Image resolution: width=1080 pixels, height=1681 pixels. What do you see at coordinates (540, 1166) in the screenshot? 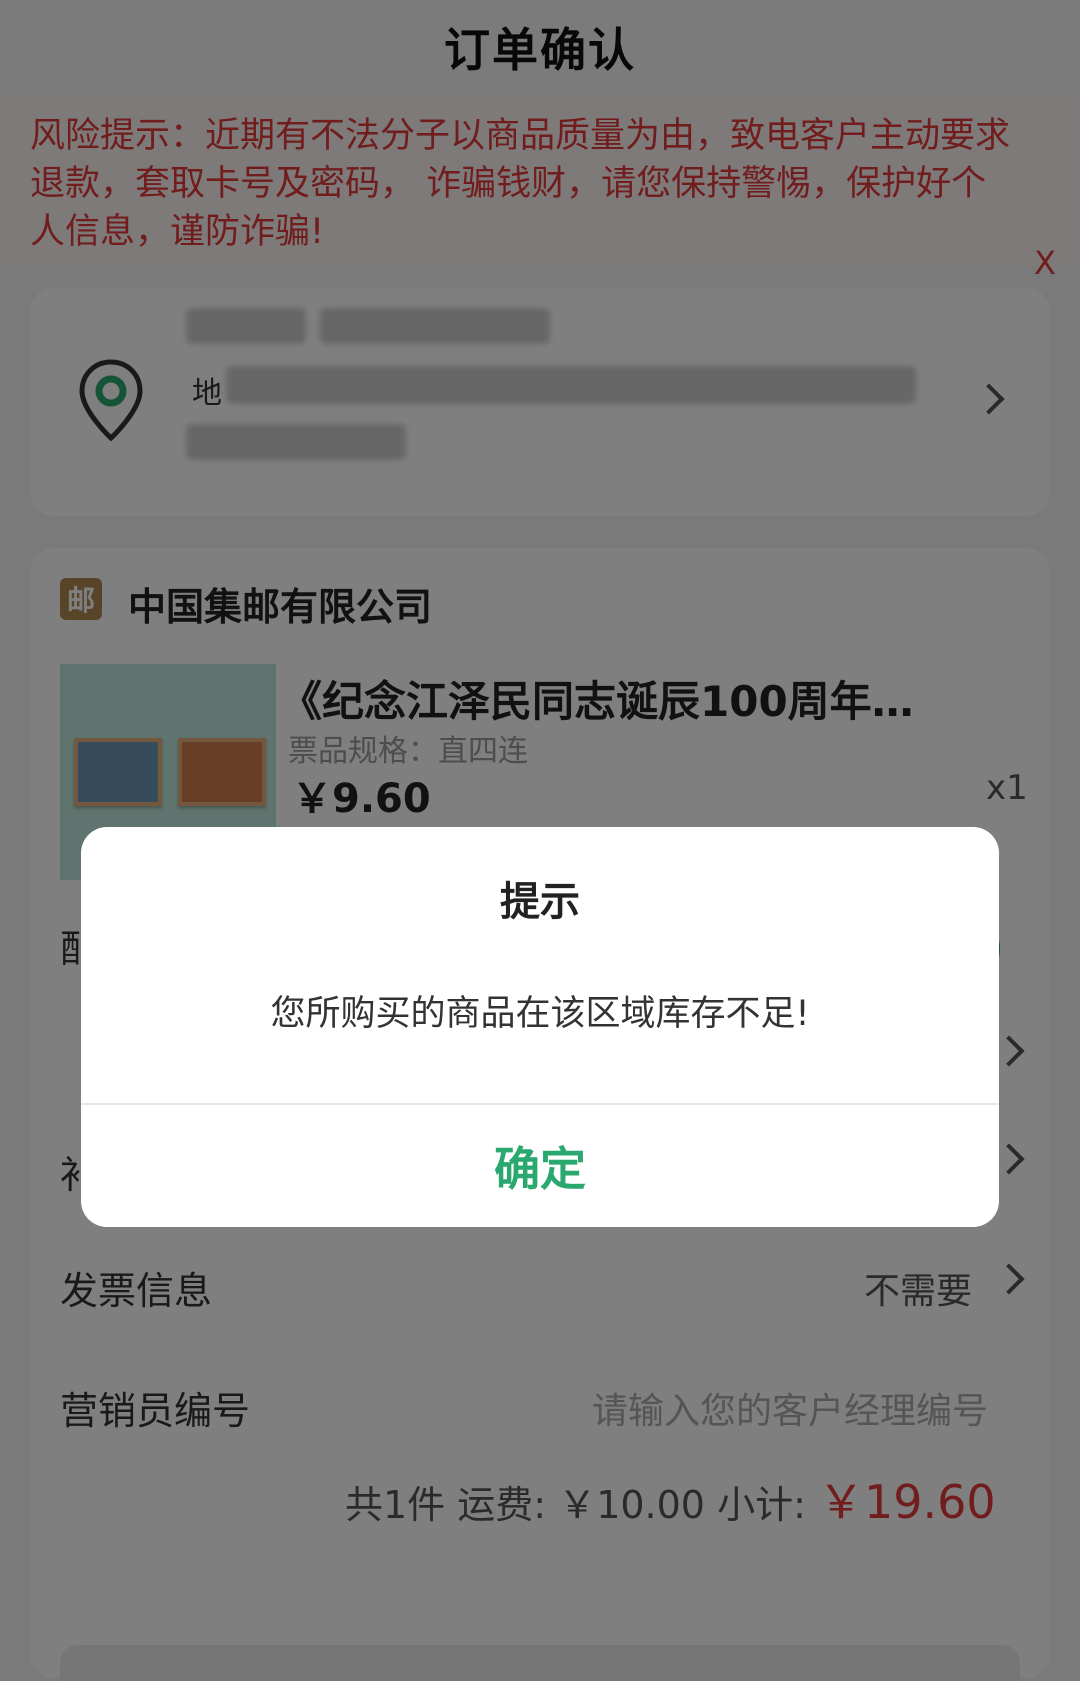
I see `confirm-button: 确定` at bounding box center [540, 1166].